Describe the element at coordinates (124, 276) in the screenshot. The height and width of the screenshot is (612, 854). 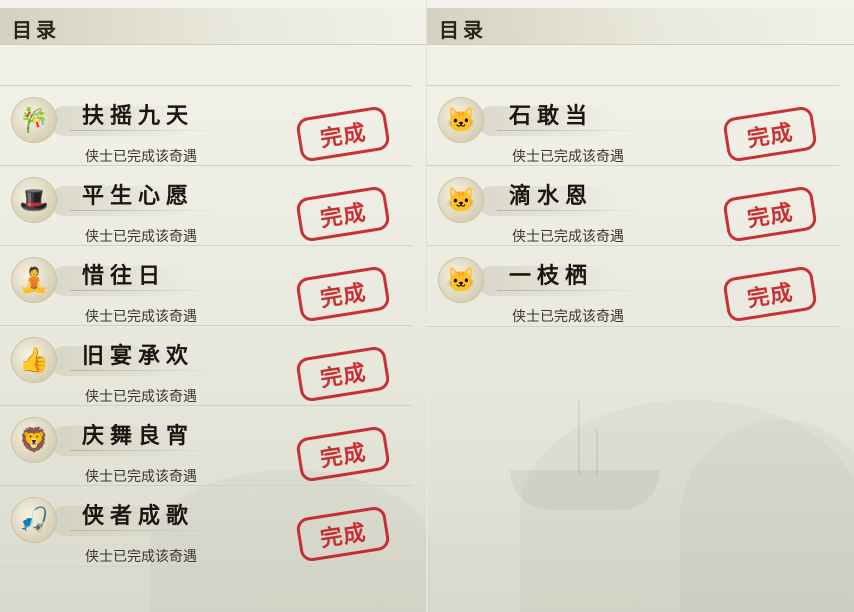
I see `adventure-name: 惜往日` at that location.